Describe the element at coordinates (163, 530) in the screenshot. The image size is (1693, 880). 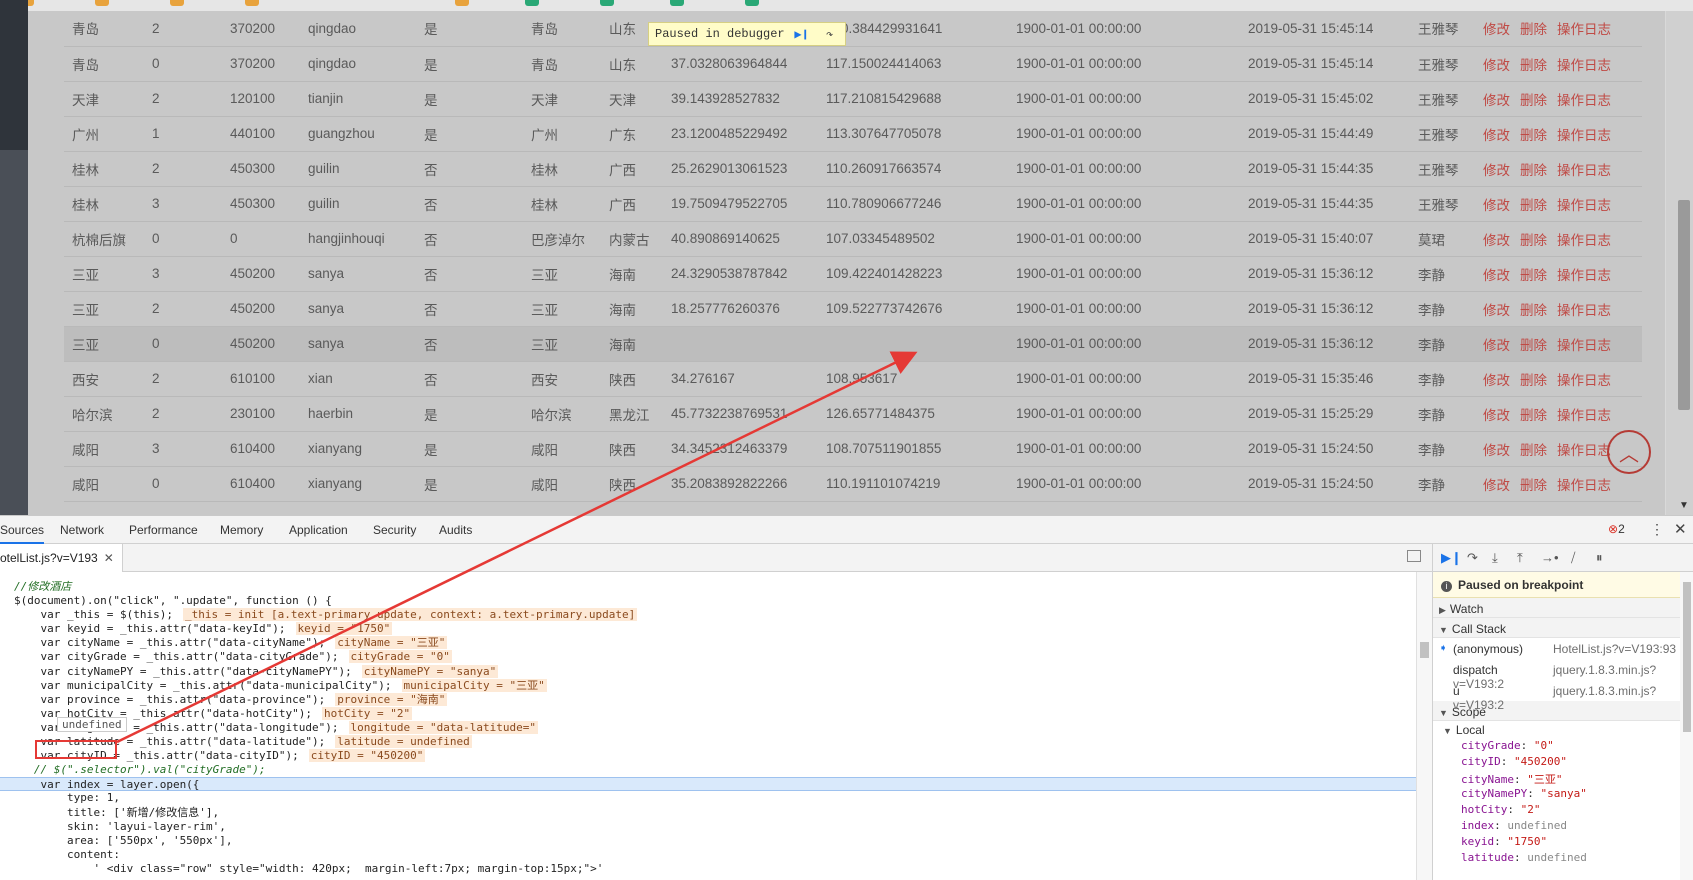
I see `tab-performance: Performance` at that location.